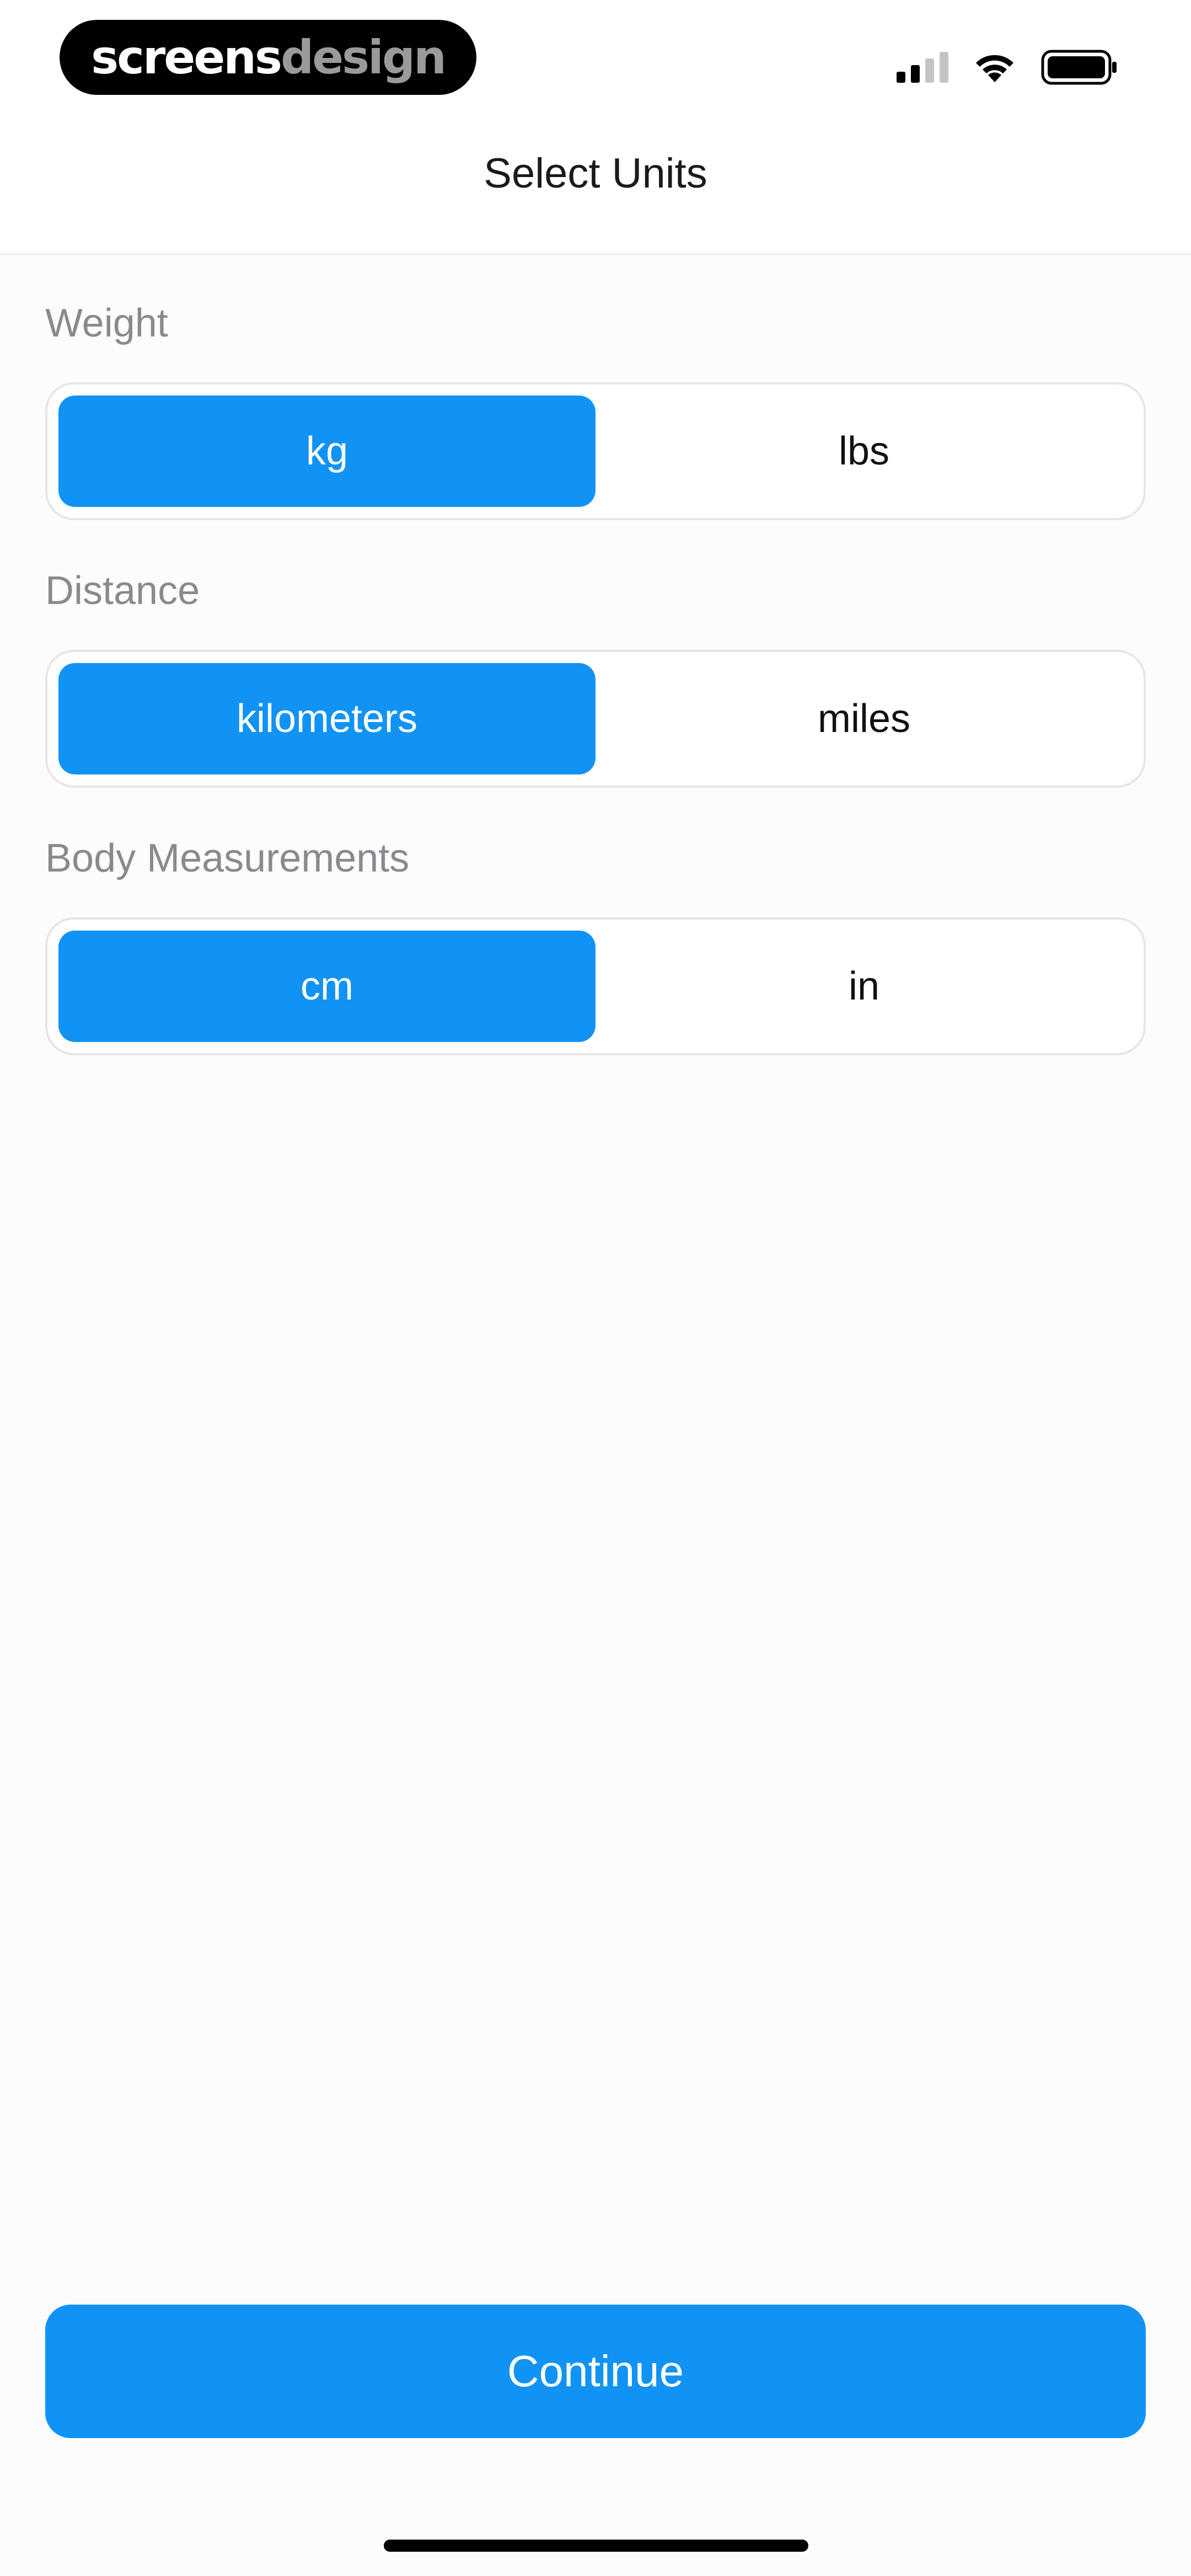  I want to click on distance-section-label: Distance, so click(122, 591).